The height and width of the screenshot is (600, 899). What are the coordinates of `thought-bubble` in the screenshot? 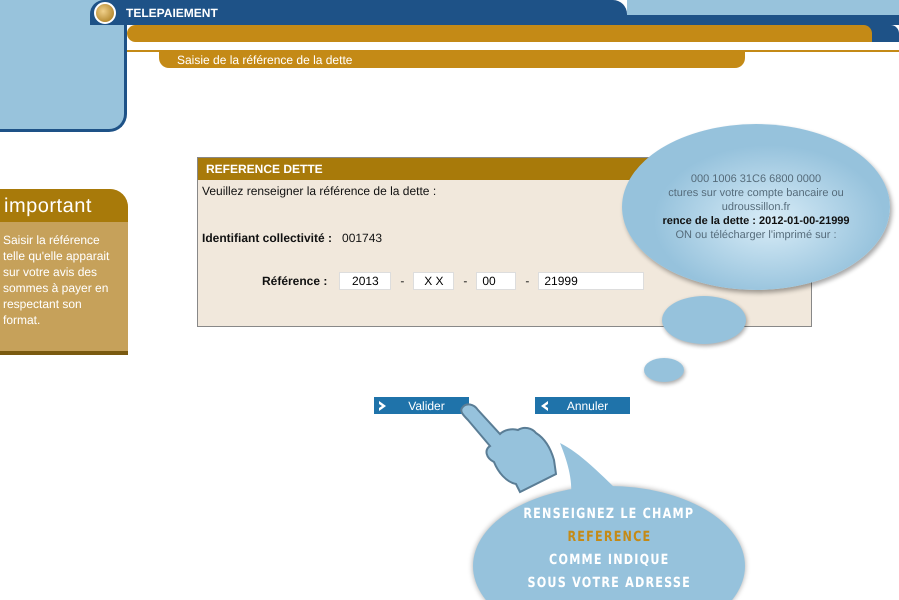 It's located at (664, 370).